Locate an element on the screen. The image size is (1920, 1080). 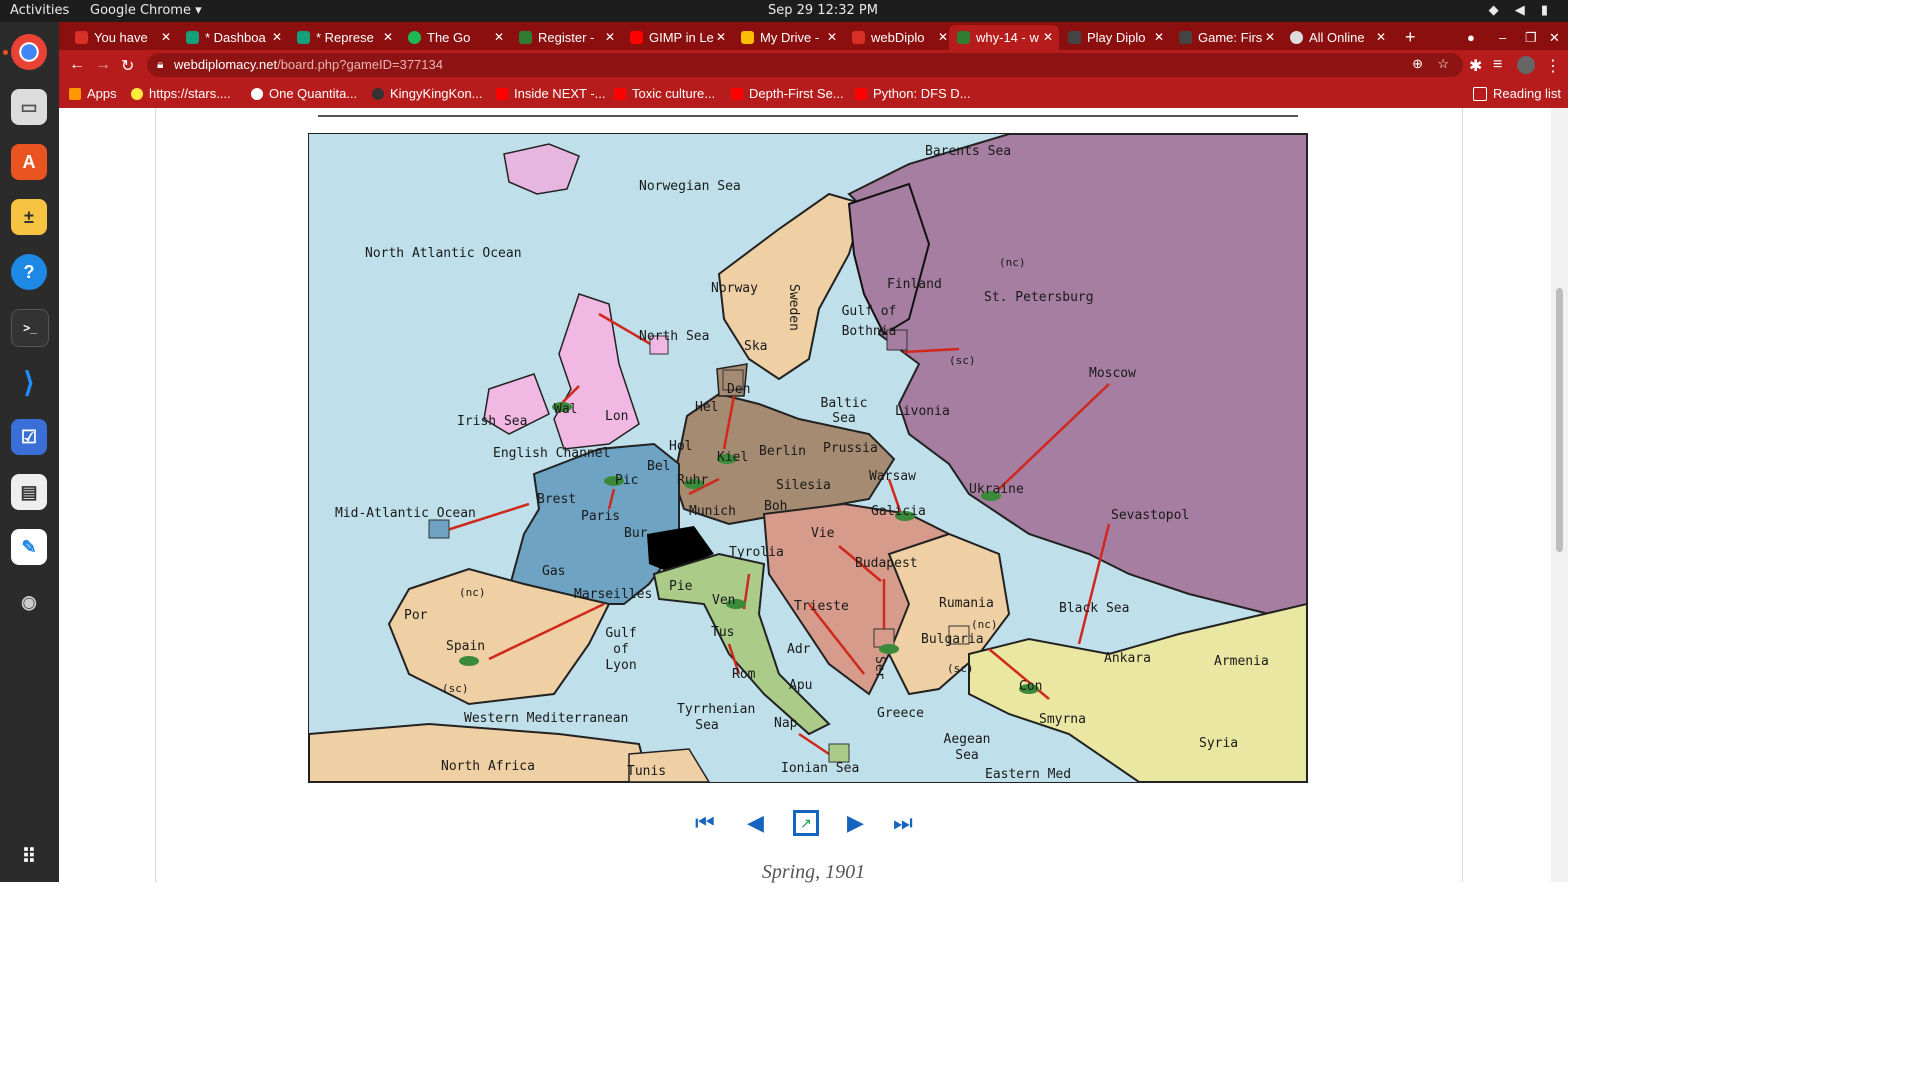
forward-icon: → is located at coordinates (103, 65).